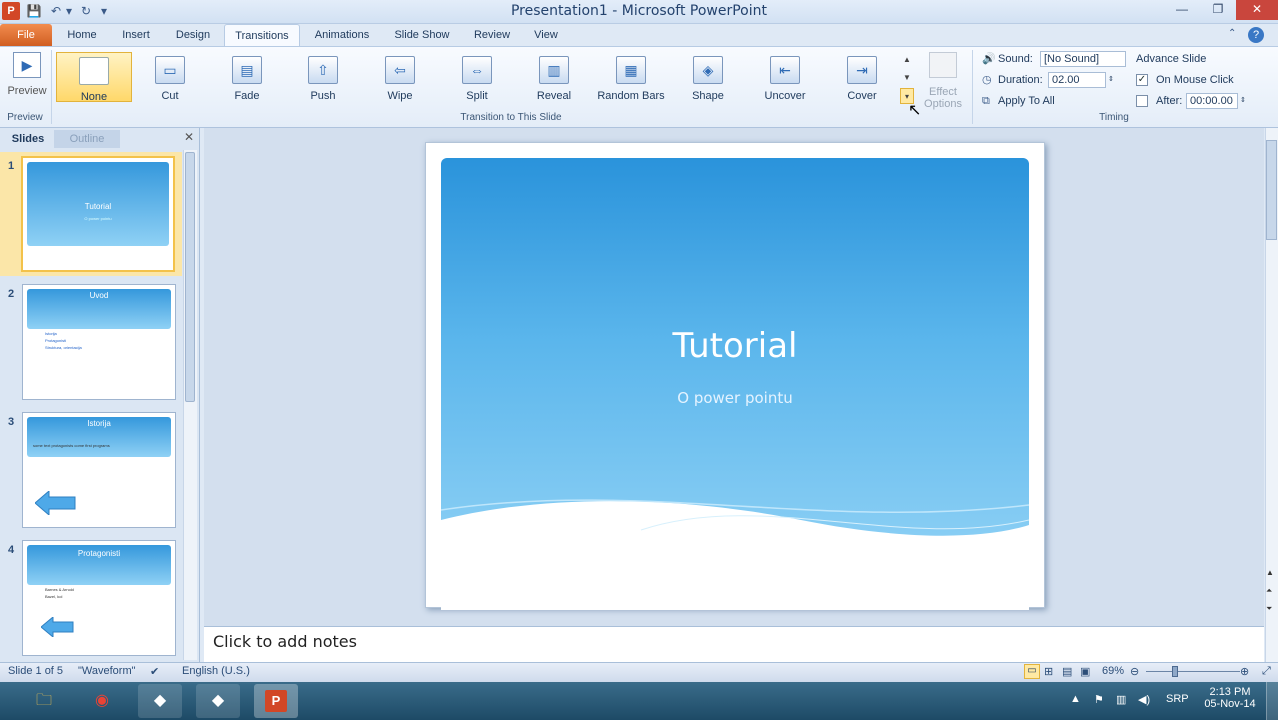 This screenshot has height=720, width=1278. What do you see at coordinates (87, 139) in the screenshot?
I see `tab-outline: Outline` at bounding box center [87, 139].